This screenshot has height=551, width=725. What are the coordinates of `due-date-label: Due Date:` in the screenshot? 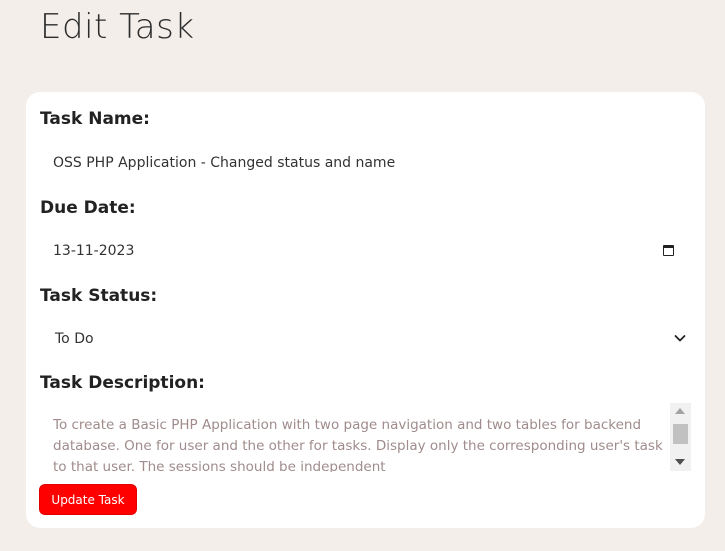 It's located at (88, 208).